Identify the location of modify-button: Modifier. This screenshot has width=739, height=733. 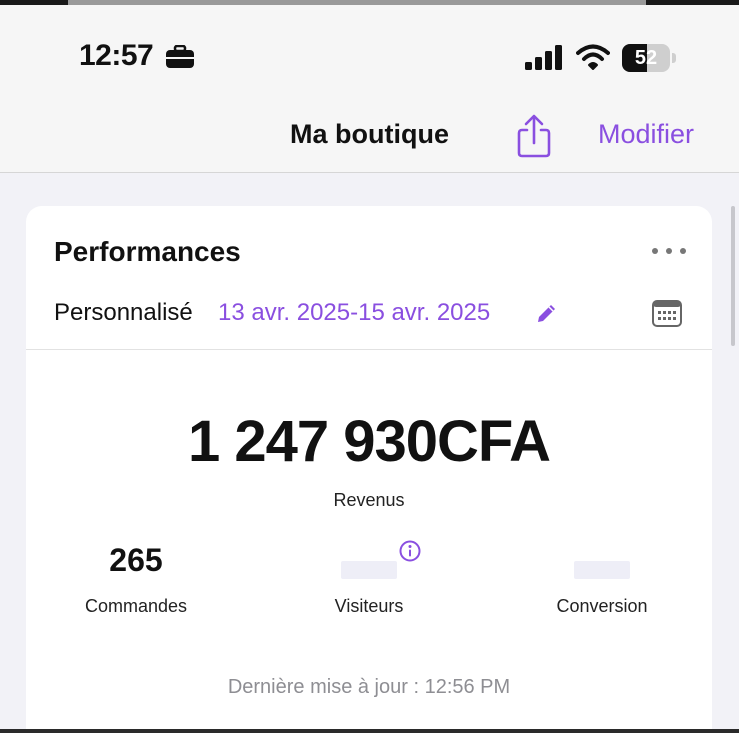
(646, 134).